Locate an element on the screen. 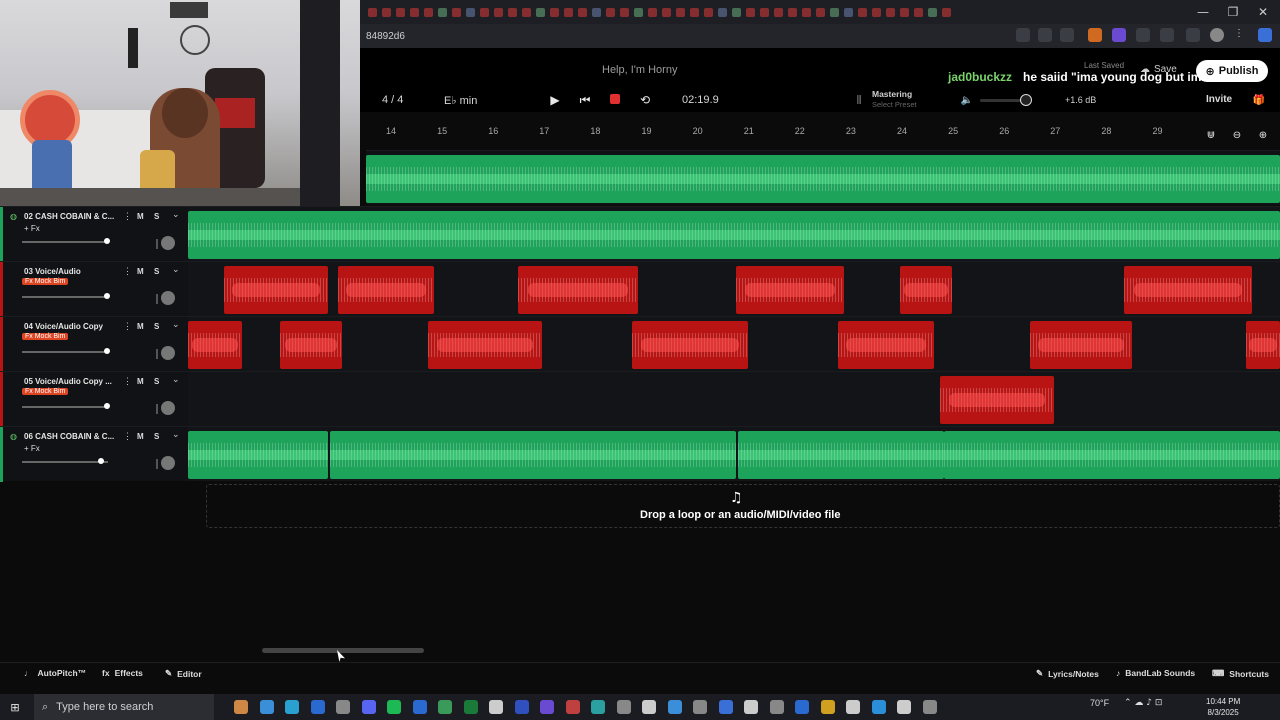 The height and width of the screenshot is (720, 1280). track-header: 05 Voice/Audio Copy ... Fx Mock Bim ⋮ M S ⌄ is located at coordinates (94, 399).